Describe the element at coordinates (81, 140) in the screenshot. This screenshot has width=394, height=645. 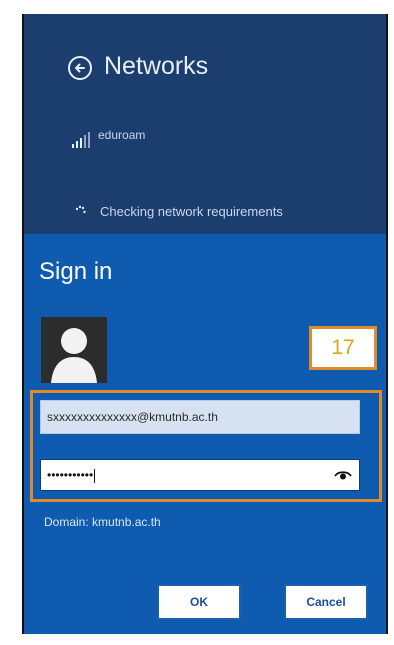
I see `signal-strength-icon` at that location.